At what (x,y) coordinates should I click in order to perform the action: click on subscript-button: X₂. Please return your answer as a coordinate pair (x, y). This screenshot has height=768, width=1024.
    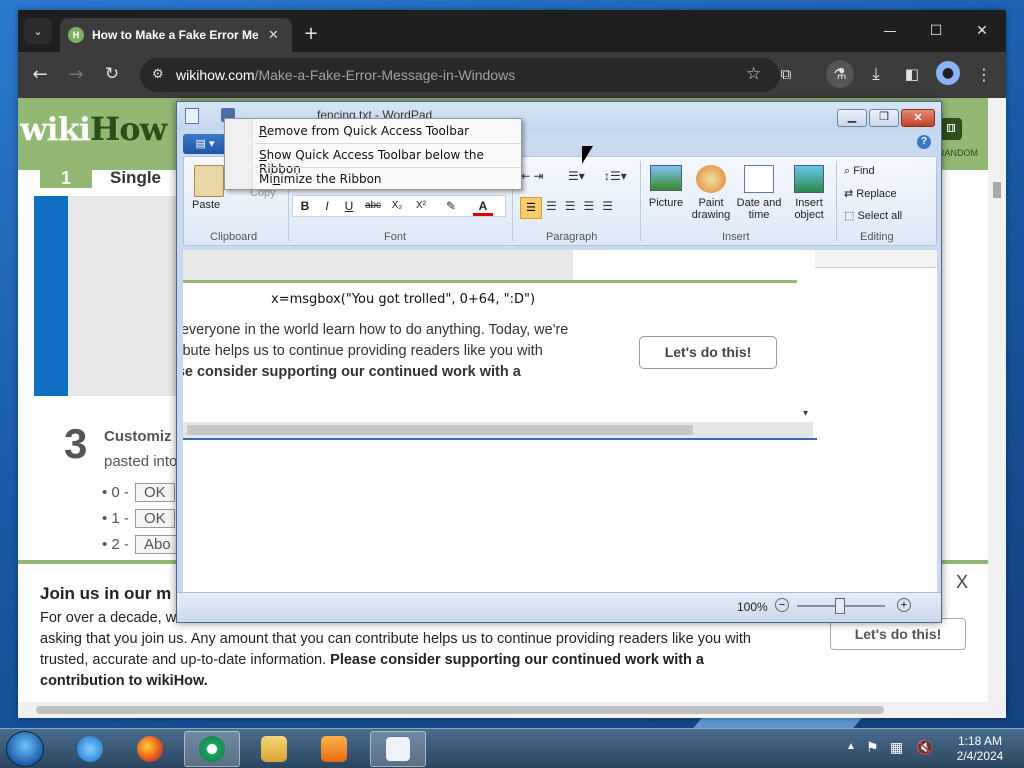
    Looking at the image, I should click on (397, 206).